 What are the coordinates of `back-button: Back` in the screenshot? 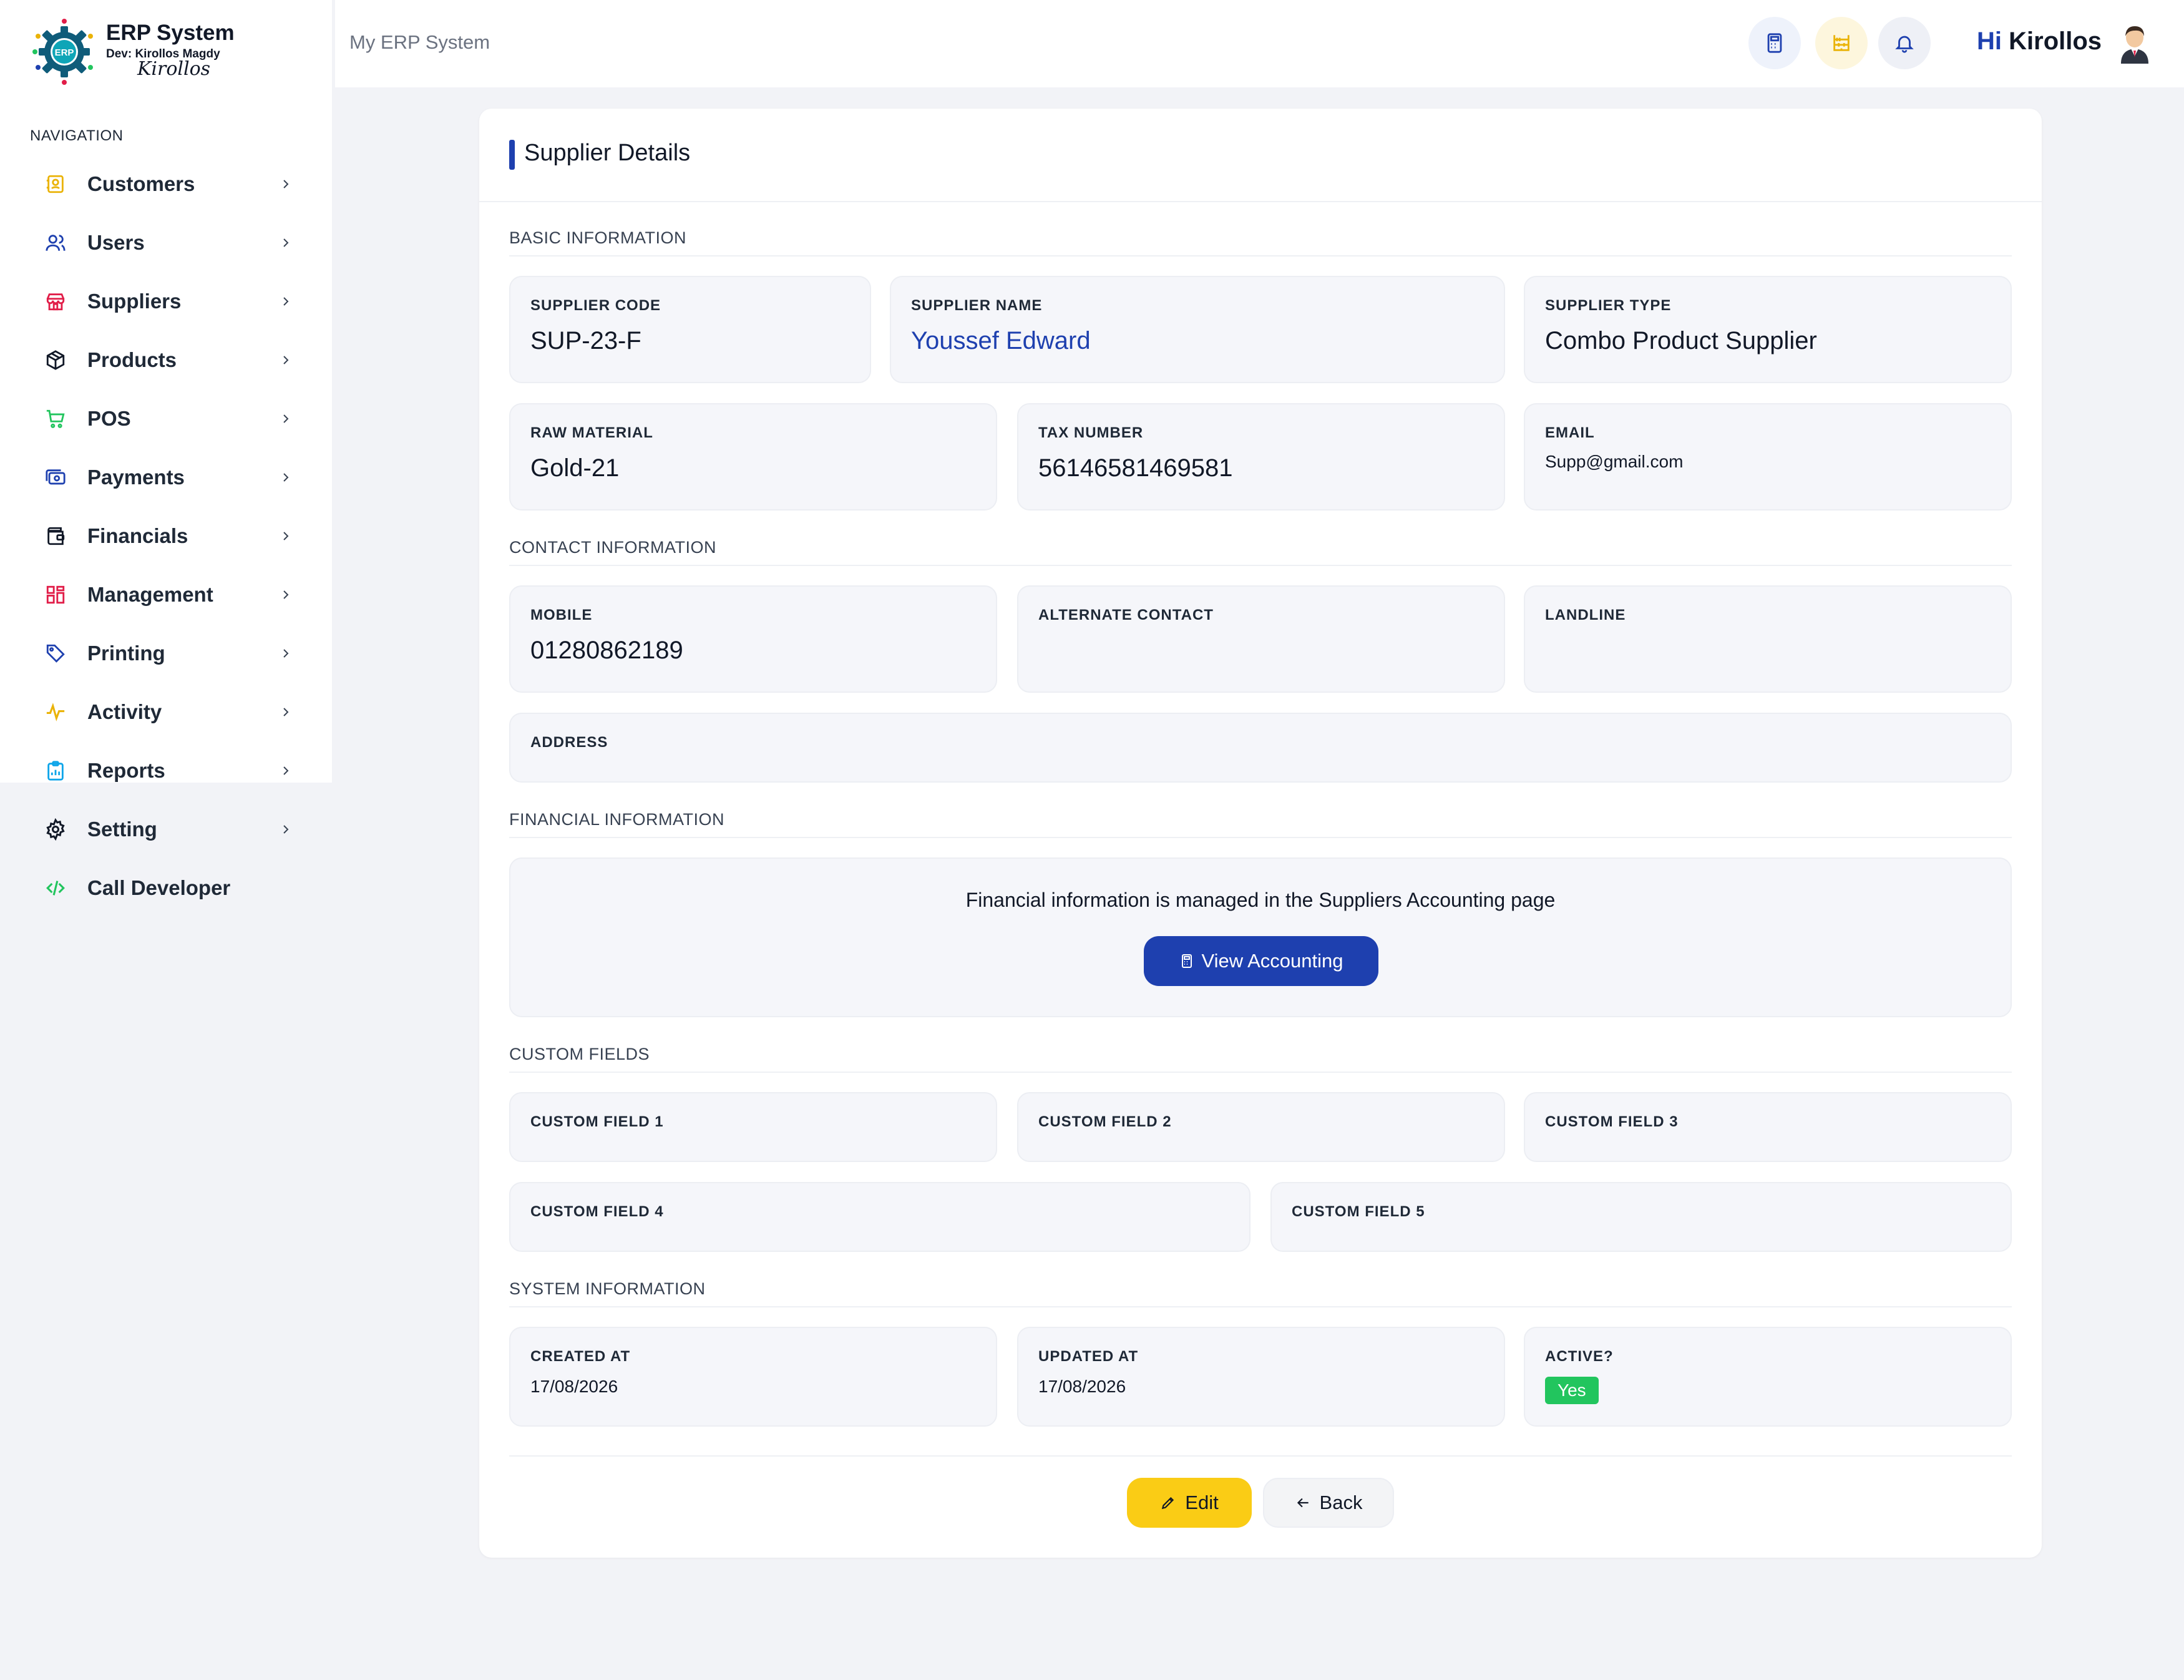 It's located at (1328, 1503).